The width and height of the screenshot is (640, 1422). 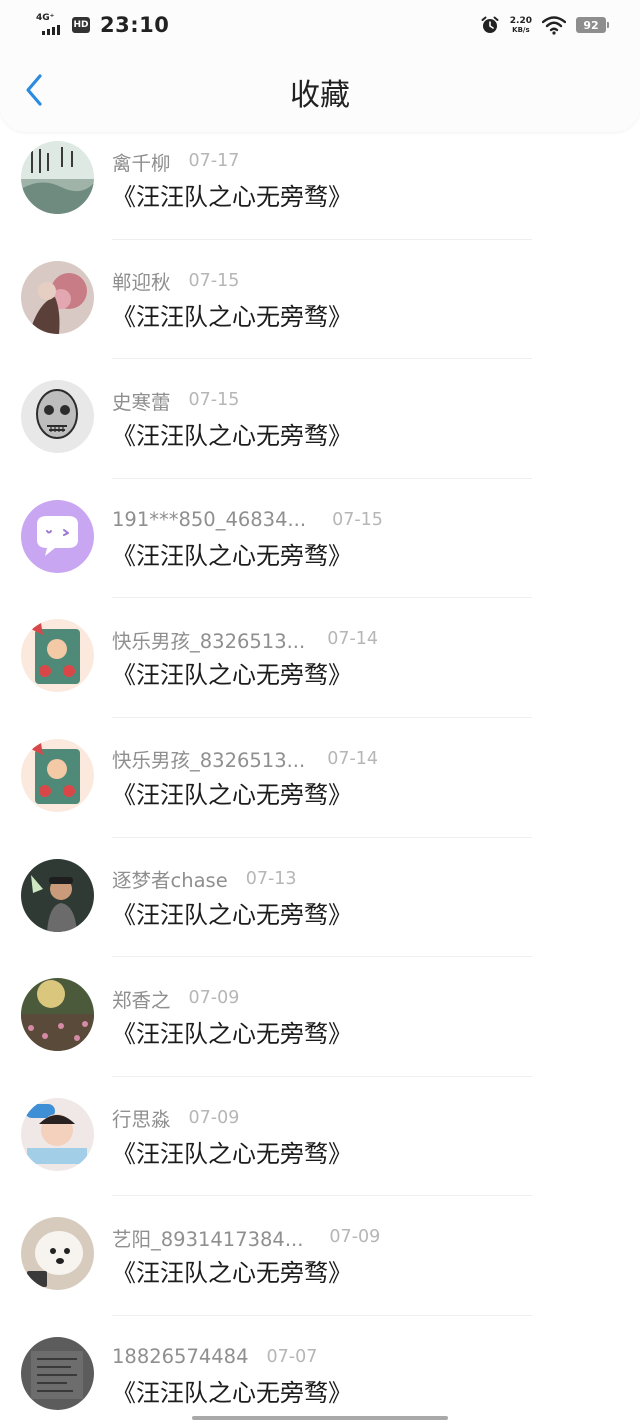 I want to click on nav-bar: 收藏, so click(x=320, y=90).